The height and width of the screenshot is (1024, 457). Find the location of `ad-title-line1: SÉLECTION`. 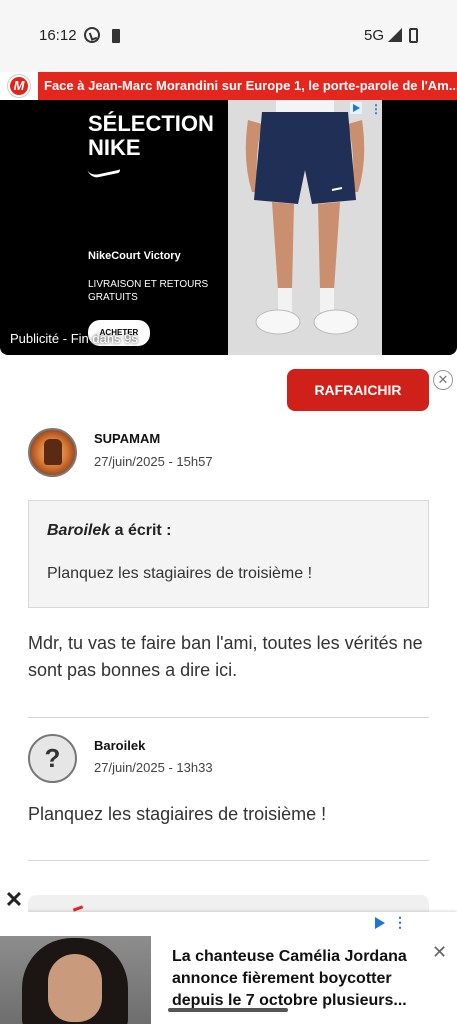

ad-title-line1: SÉLECTION is located at coordinates (151, 123).